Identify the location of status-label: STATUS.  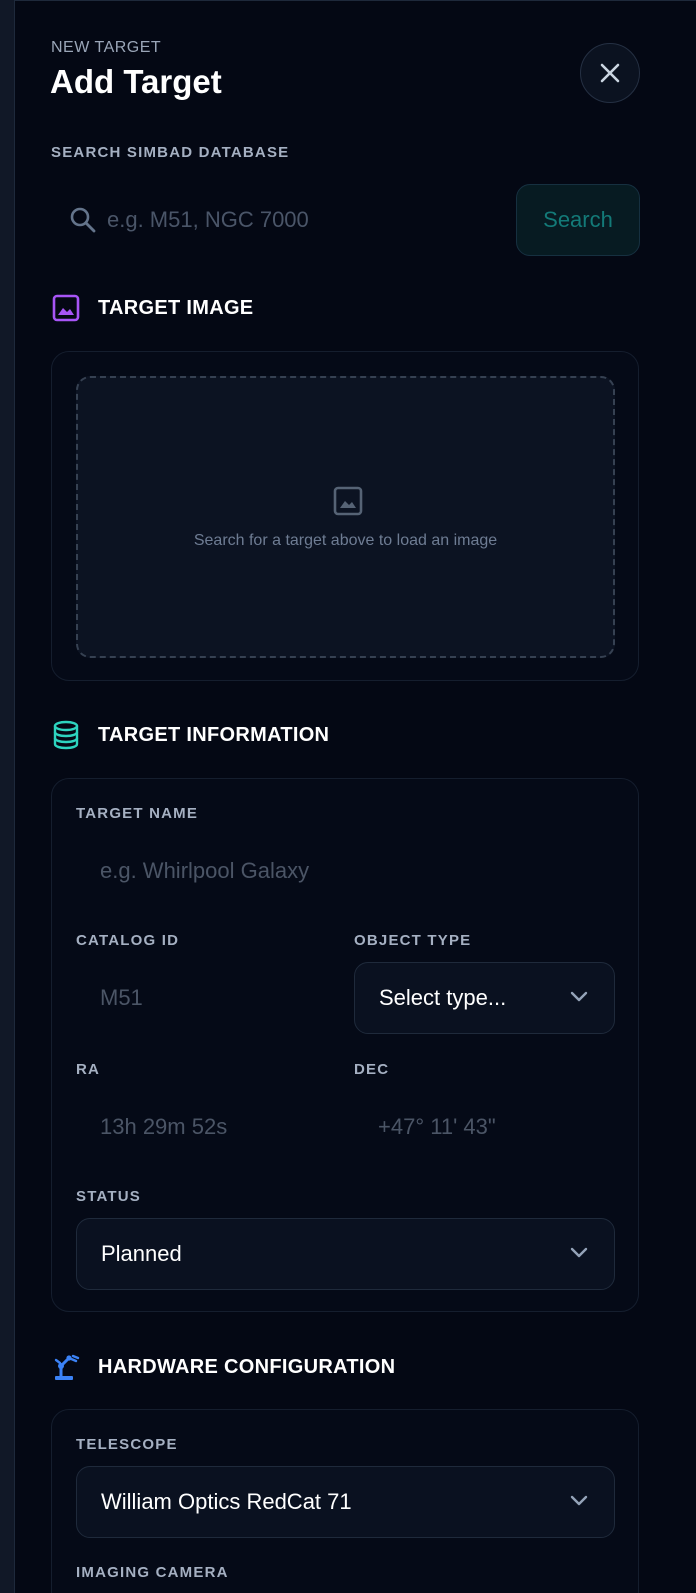
(108, 1196).